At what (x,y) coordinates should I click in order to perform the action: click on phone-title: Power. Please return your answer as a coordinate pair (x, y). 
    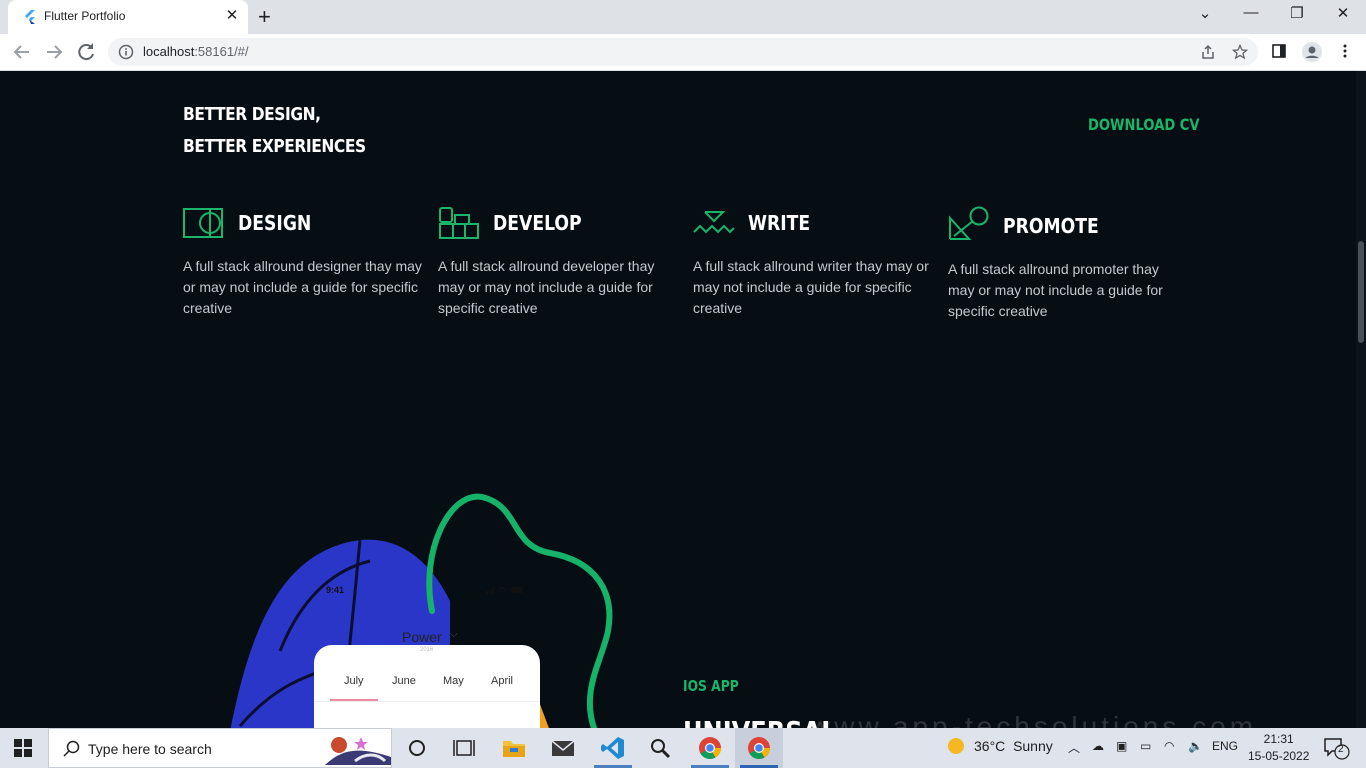
    Looking at the image, I should click on (422, 637).